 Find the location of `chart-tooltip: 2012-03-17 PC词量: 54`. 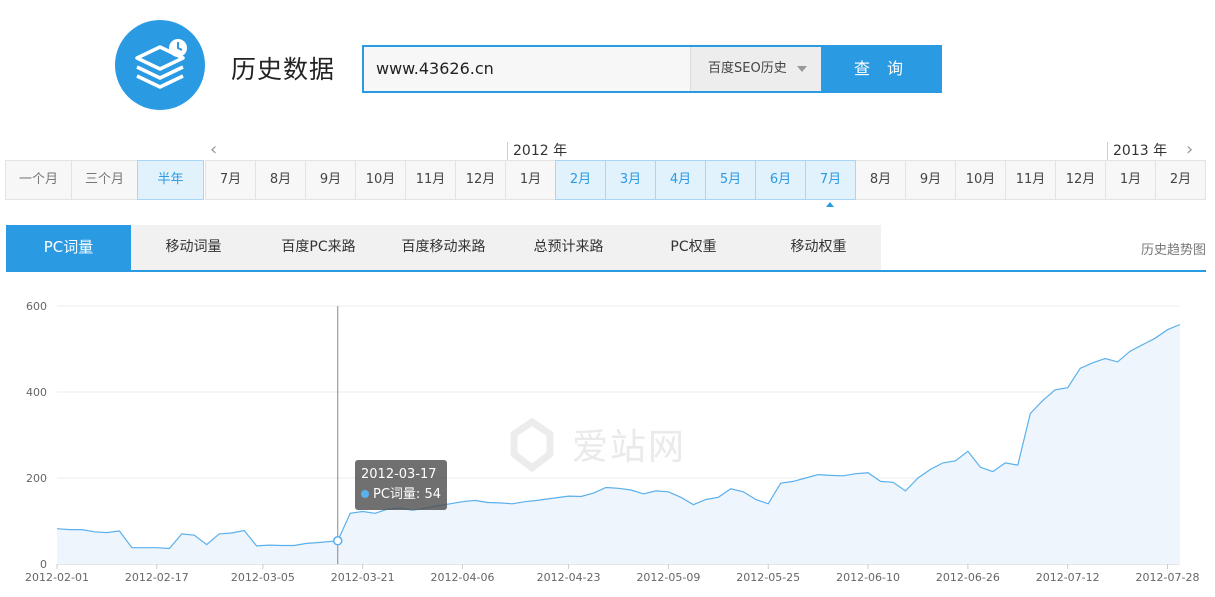

chart-tooltip: 2012-03-17 PC词量: 54 is located at coordinates (401, 485).